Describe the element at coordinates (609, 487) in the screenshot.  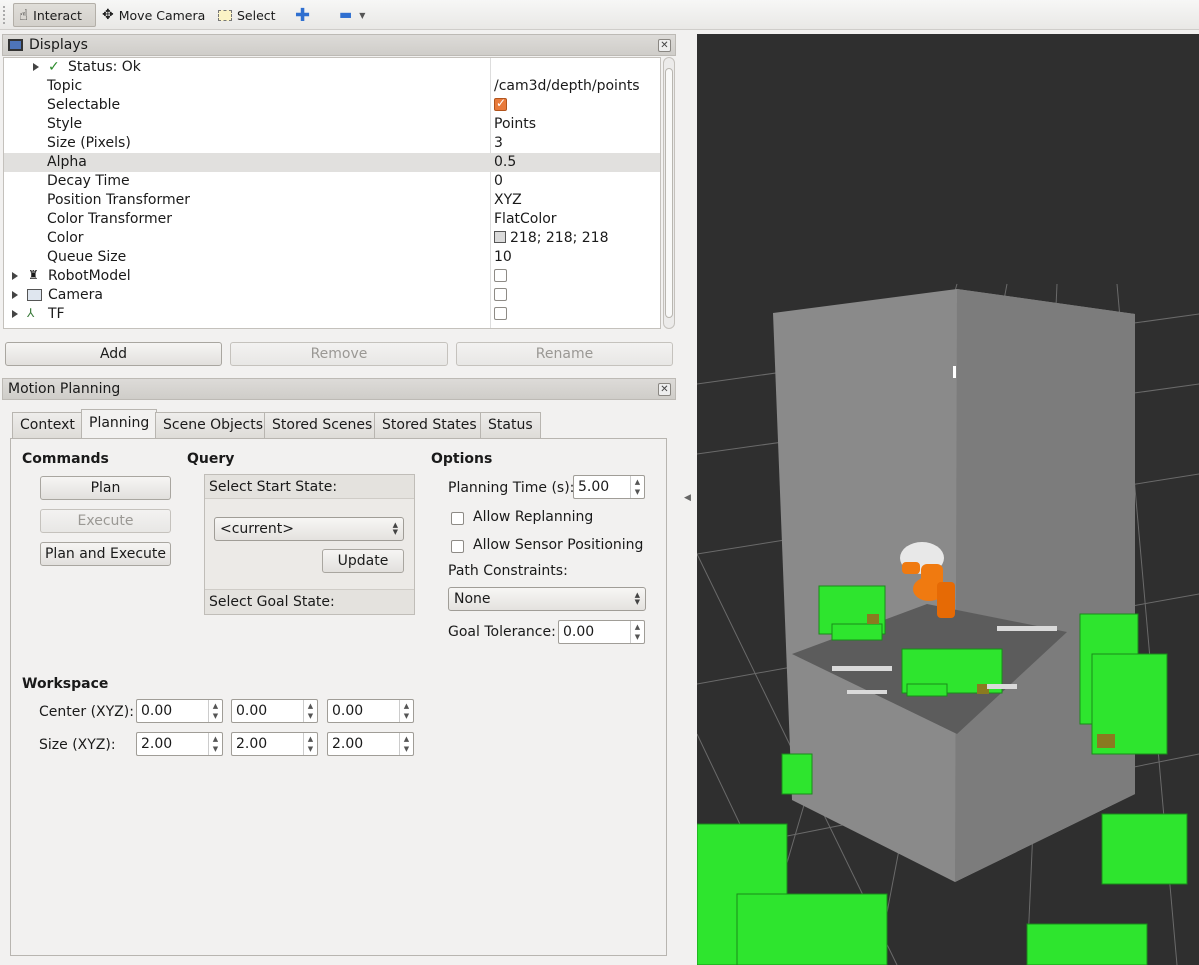
I see `planning-time-stepper: 5.00 ▲ ▼` at that location.